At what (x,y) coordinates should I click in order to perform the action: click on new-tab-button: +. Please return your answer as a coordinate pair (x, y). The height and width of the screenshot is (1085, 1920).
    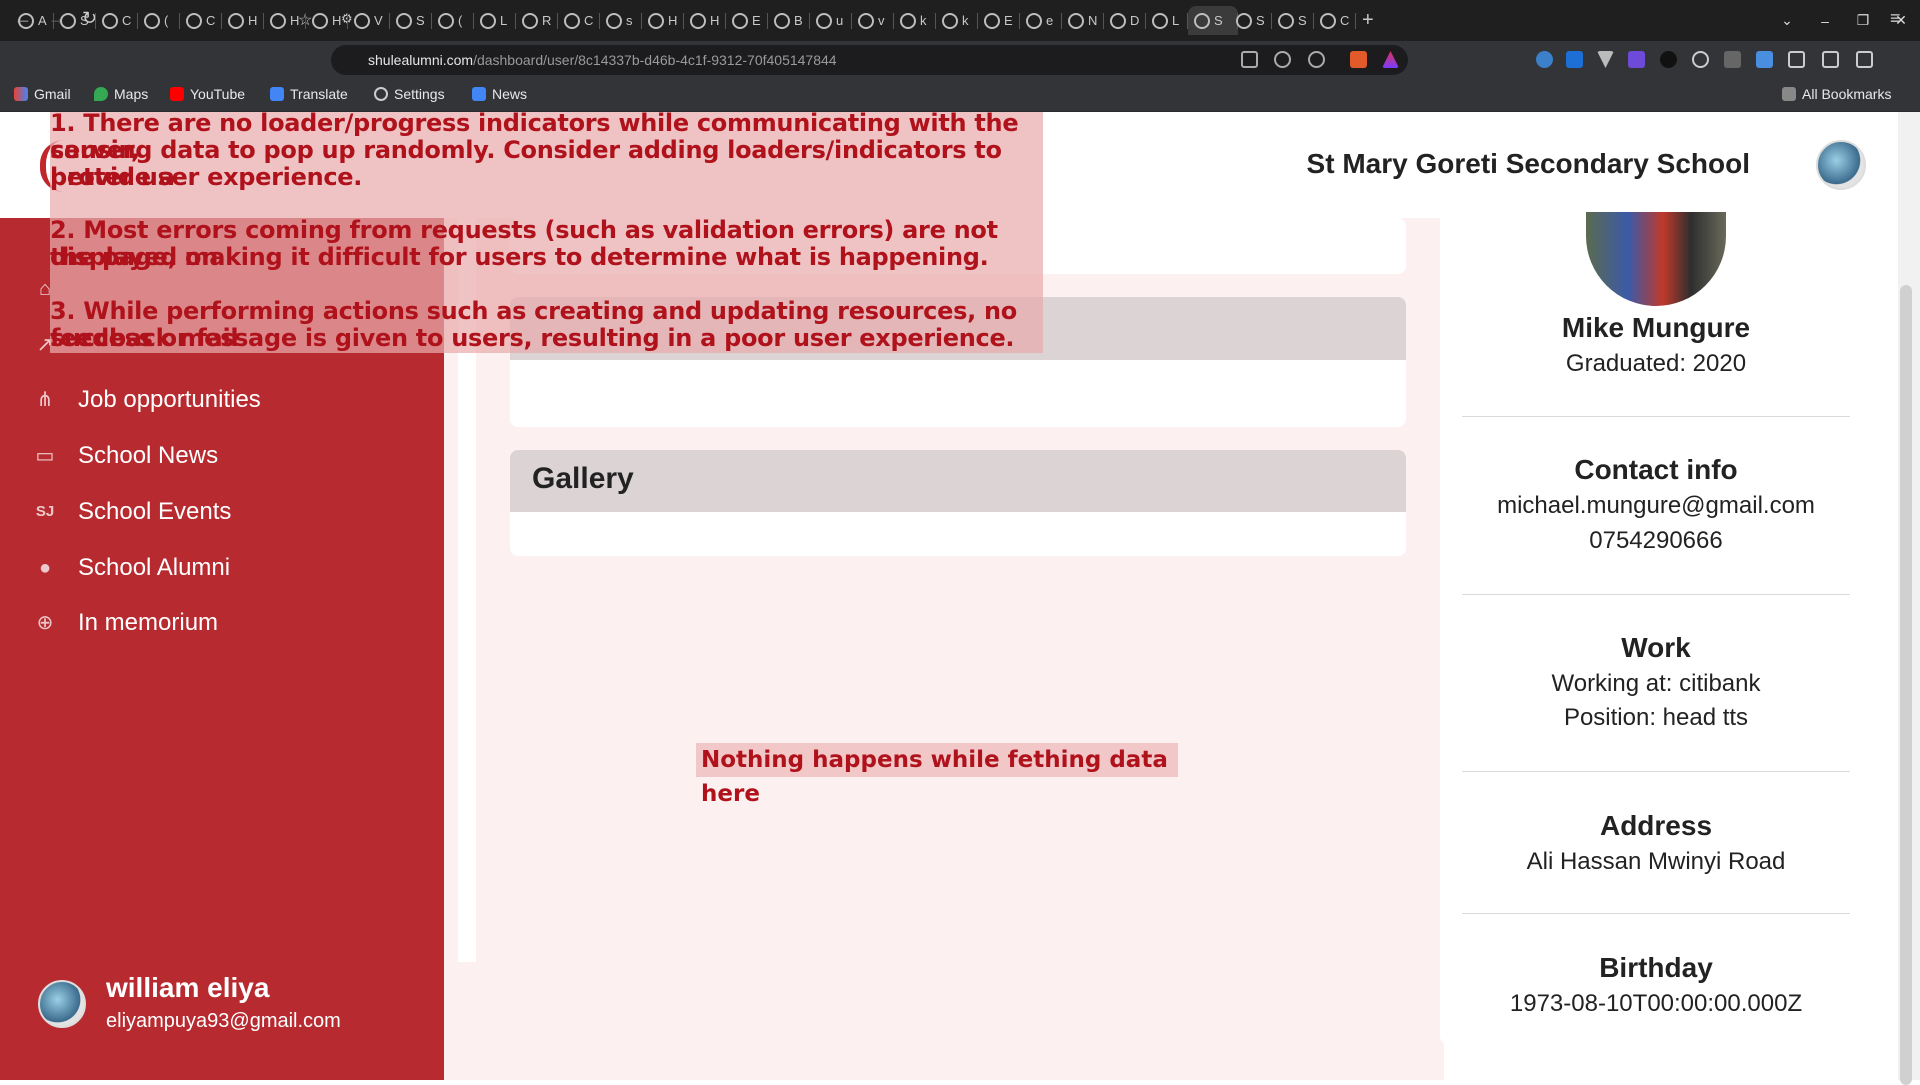
    Looking at the image, I should click on (1377, 20).